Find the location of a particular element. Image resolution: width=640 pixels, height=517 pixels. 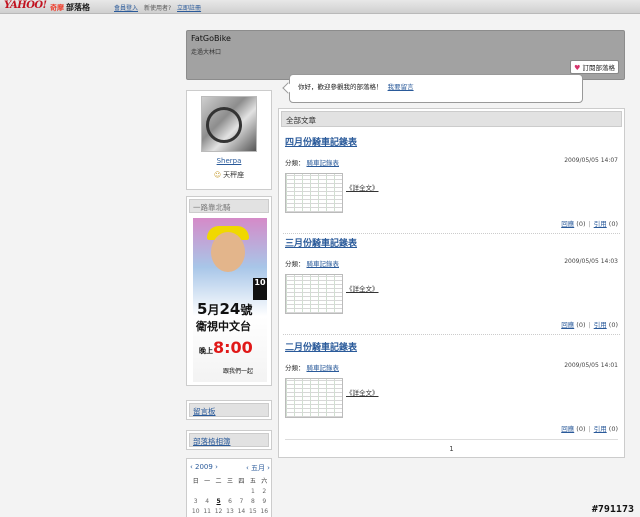

welcome-message: 你好，歡迎參觀我的部落格！ 我要留言 is located at coordinates (356, 86).